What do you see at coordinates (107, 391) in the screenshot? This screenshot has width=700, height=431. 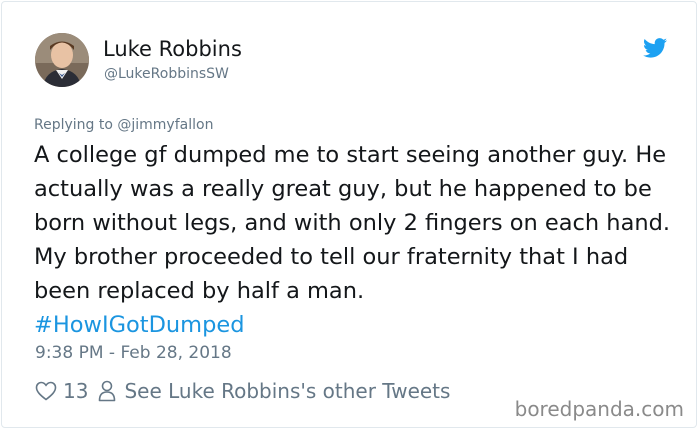 I see `person-icon` at bounding box center [107, 391].